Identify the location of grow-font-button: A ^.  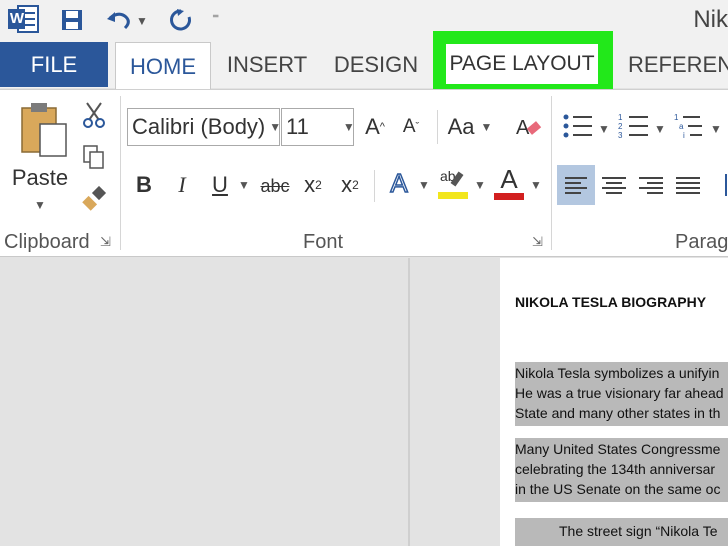
(375, 127).